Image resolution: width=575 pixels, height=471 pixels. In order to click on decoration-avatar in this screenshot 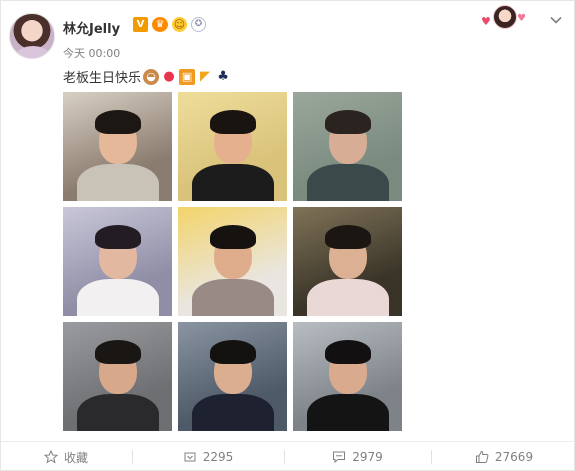, I will do `click(505, 17)`.